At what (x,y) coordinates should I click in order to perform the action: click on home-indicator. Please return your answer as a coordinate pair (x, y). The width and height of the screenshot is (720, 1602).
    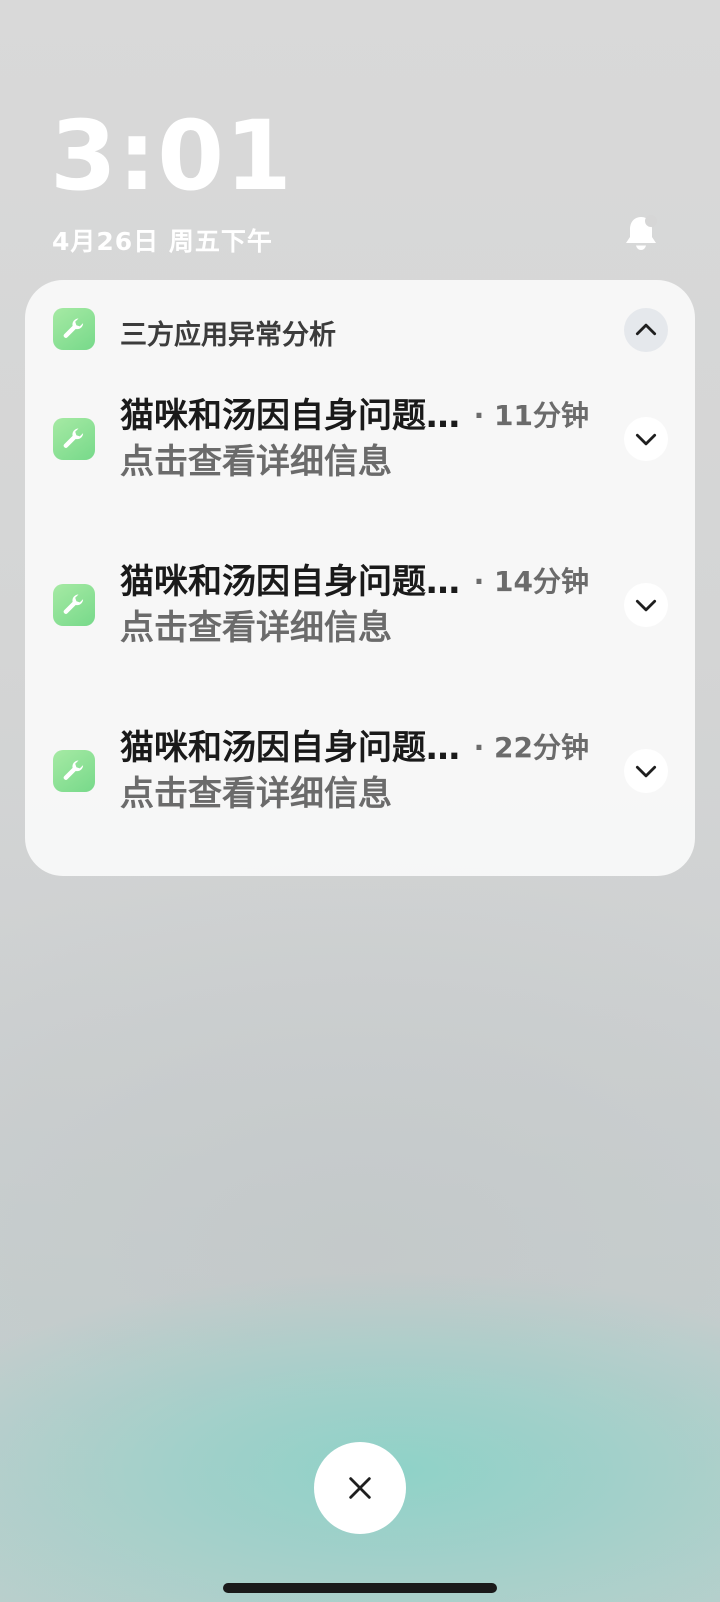
    Looking at the image, I should click on (360, 1588).